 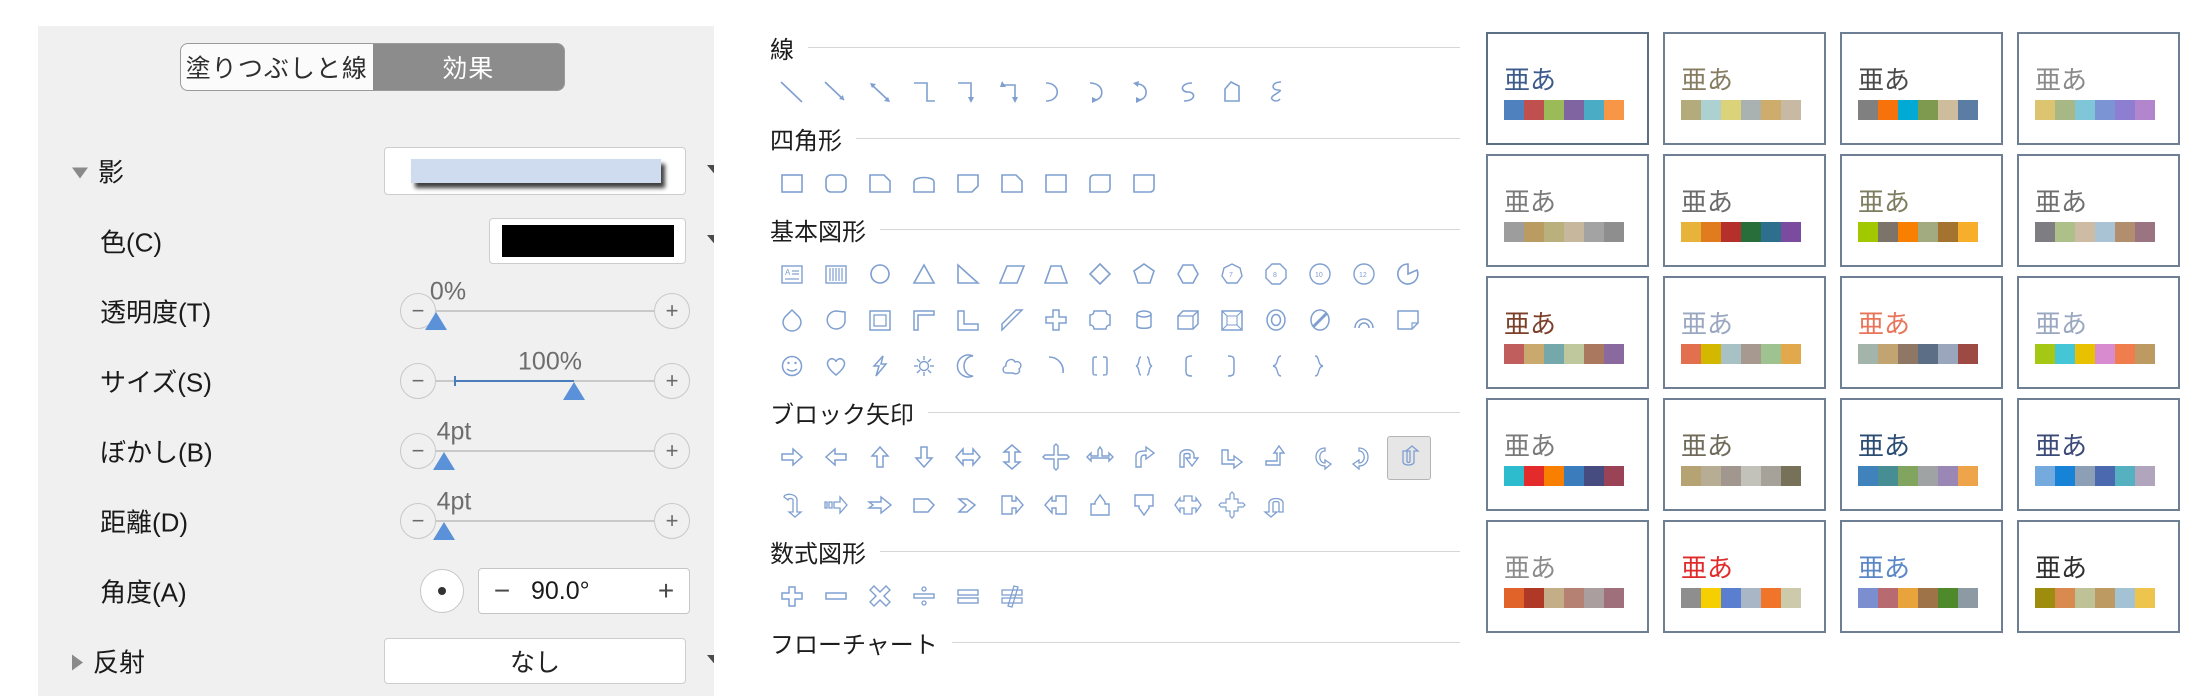 What do you see at coordinates (545, 516) in the screenshot?
I see `distance-slider: − 4pt +` at bounding box center [545, 516].